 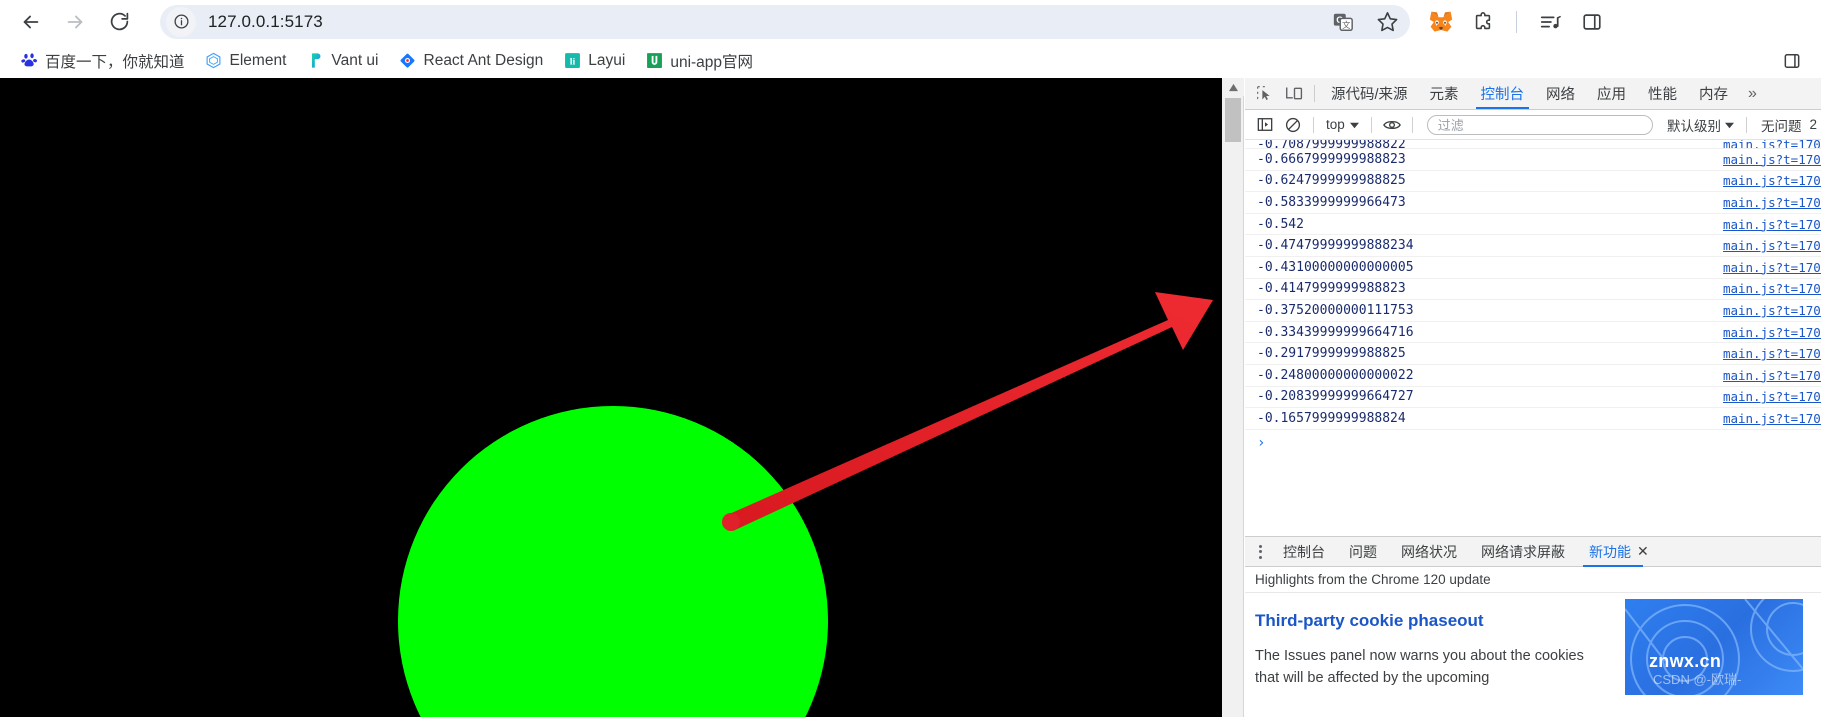 I want to click on scroll-up-arrow-icon, so click(x=1233, y=87).